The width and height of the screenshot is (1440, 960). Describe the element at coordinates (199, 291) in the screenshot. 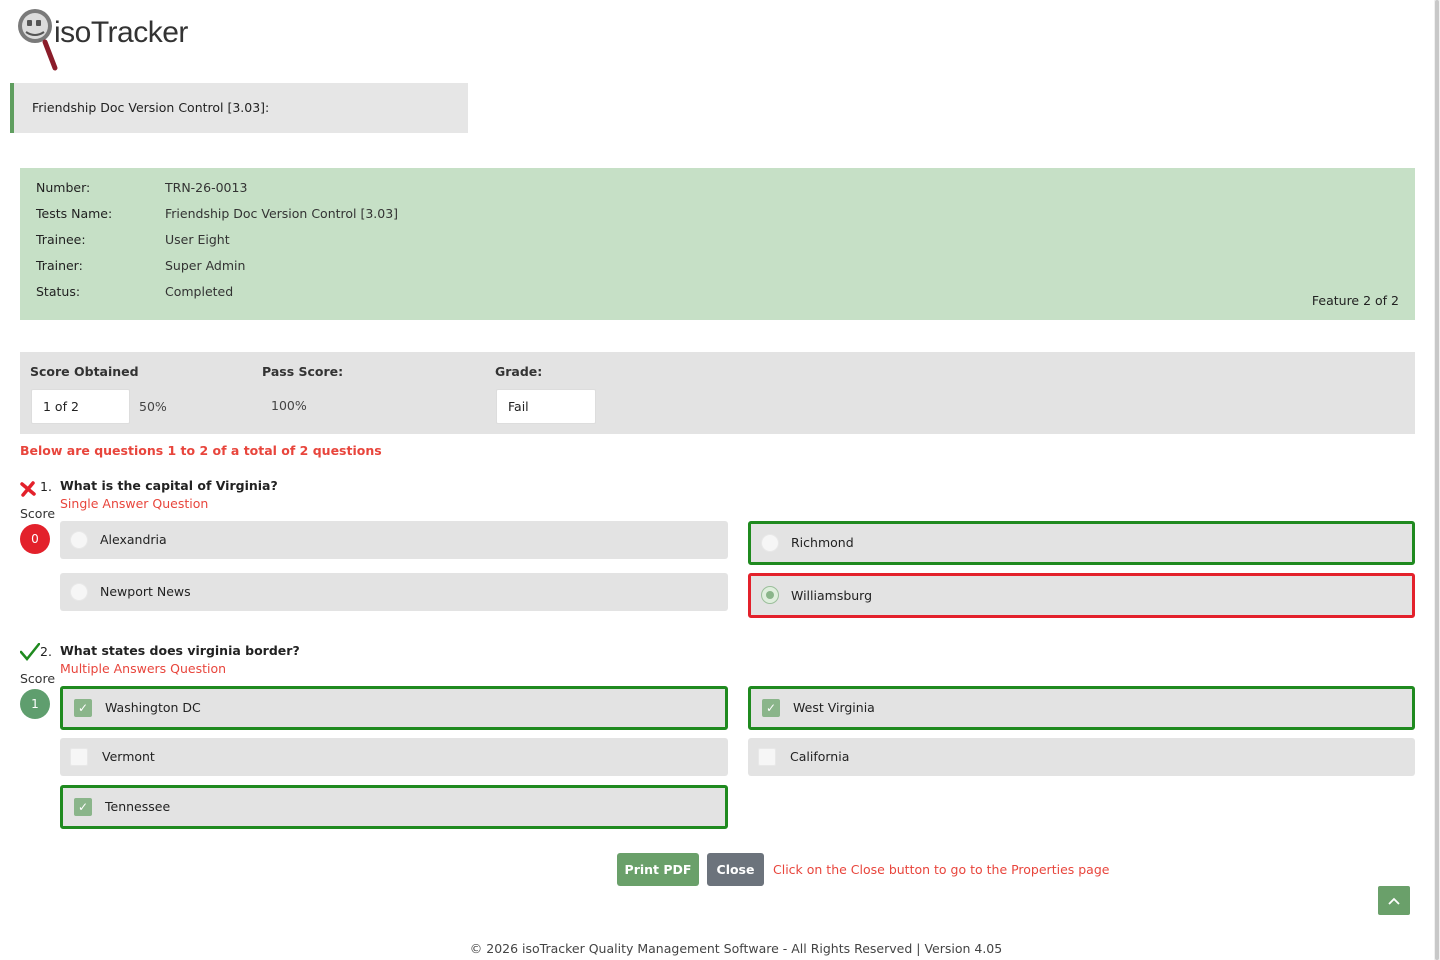

I see `info-value: Completed` at that location.